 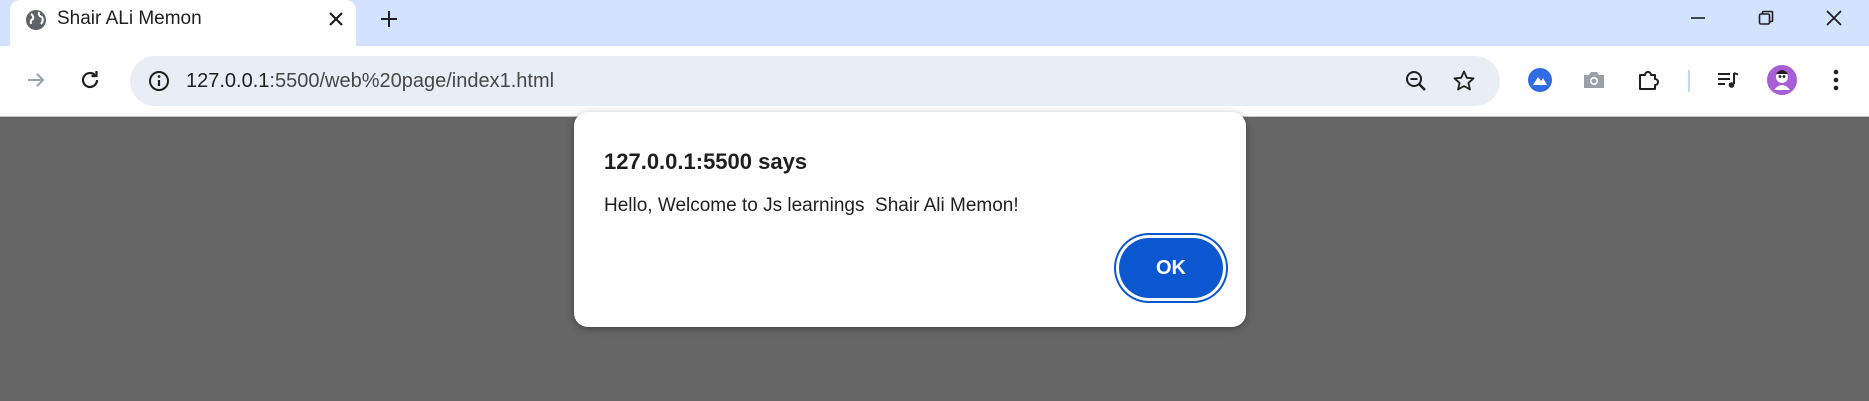 What do you see at coordinates (1766, 18) in the screenshot?
I see `restore-icon` at bounding box center [1766, 18].